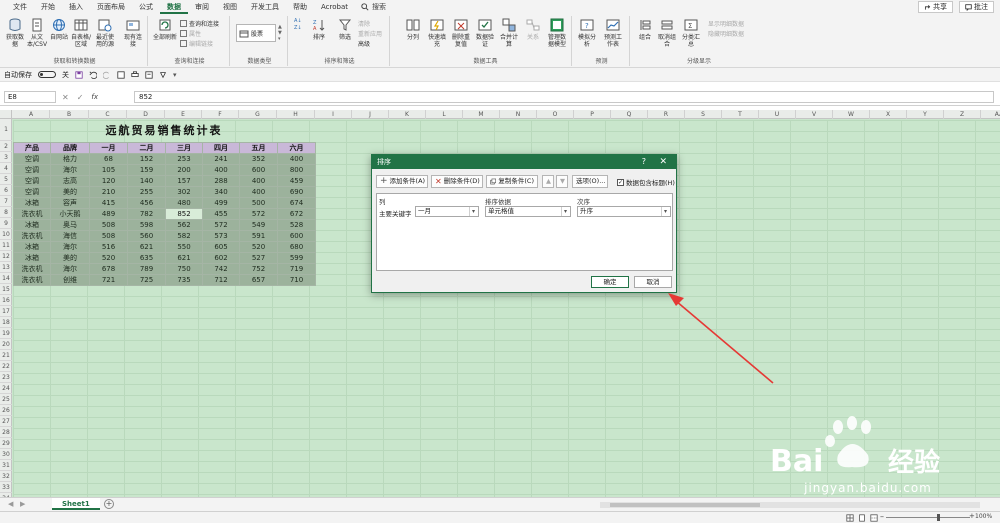 This screenshot has width=1000, height=523. What do you see at coordinates (146, 247) in the screenshot?
I see `table-cell: 621` at bounding box center [146, 247].